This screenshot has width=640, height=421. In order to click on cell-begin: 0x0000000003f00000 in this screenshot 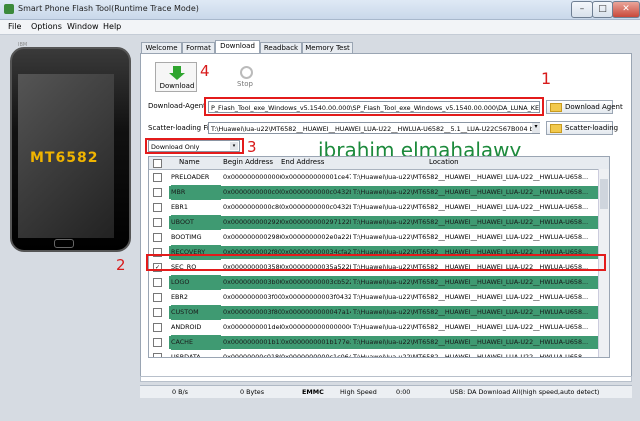, I will do `click(252, 297)`.